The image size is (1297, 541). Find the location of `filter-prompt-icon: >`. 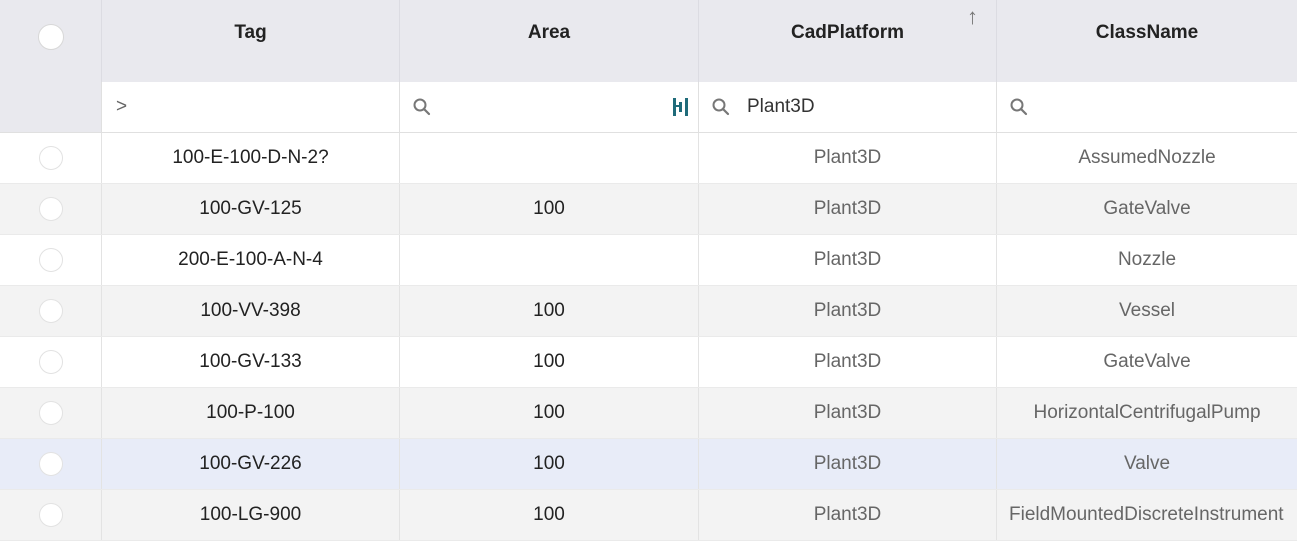

filter-prompt-icon: > is located at coordinates (122, 106).